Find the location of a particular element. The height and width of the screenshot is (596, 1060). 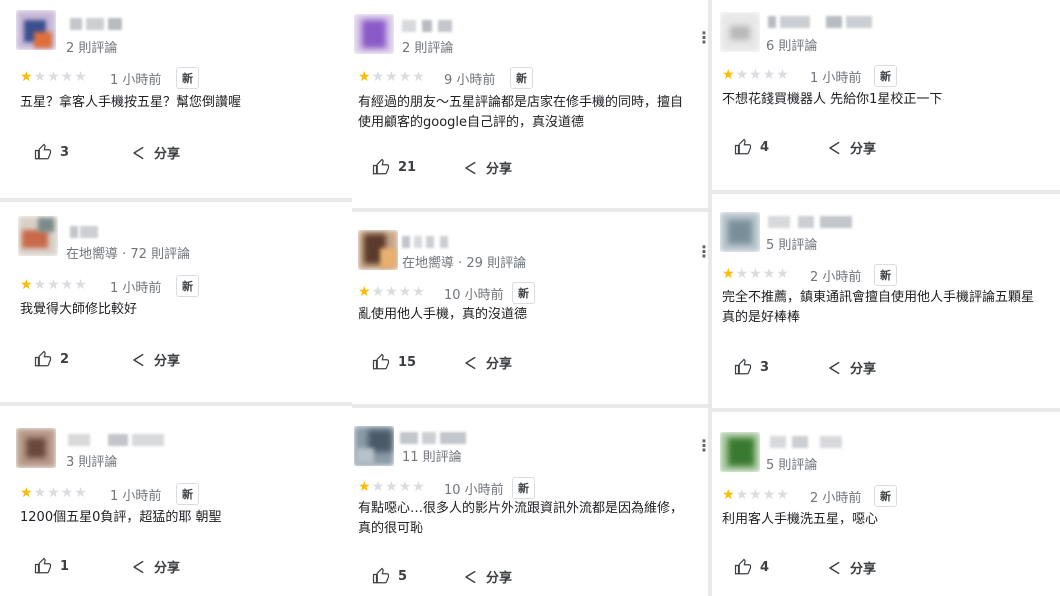

like-count: 15 is located at coordinates (407, 362).